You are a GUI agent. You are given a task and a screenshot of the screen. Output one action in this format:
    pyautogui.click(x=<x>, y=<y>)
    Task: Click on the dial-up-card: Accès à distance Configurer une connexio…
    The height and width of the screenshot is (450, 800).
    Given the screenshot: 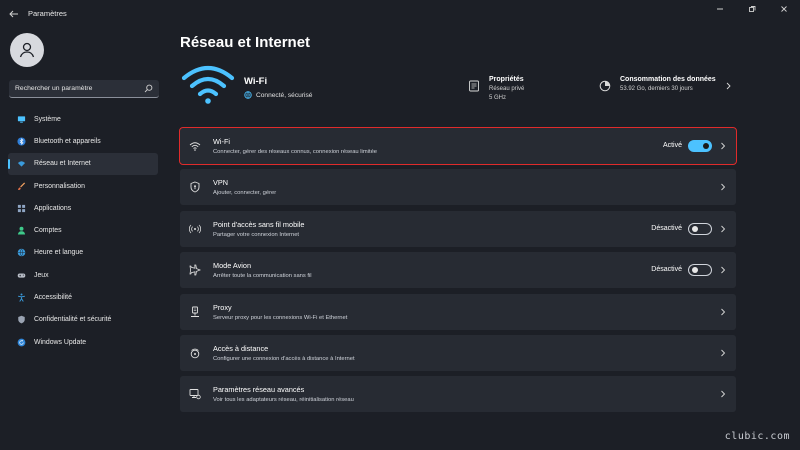 What is the action you would take?
    pyautogui.click(x=458, y=352)
    